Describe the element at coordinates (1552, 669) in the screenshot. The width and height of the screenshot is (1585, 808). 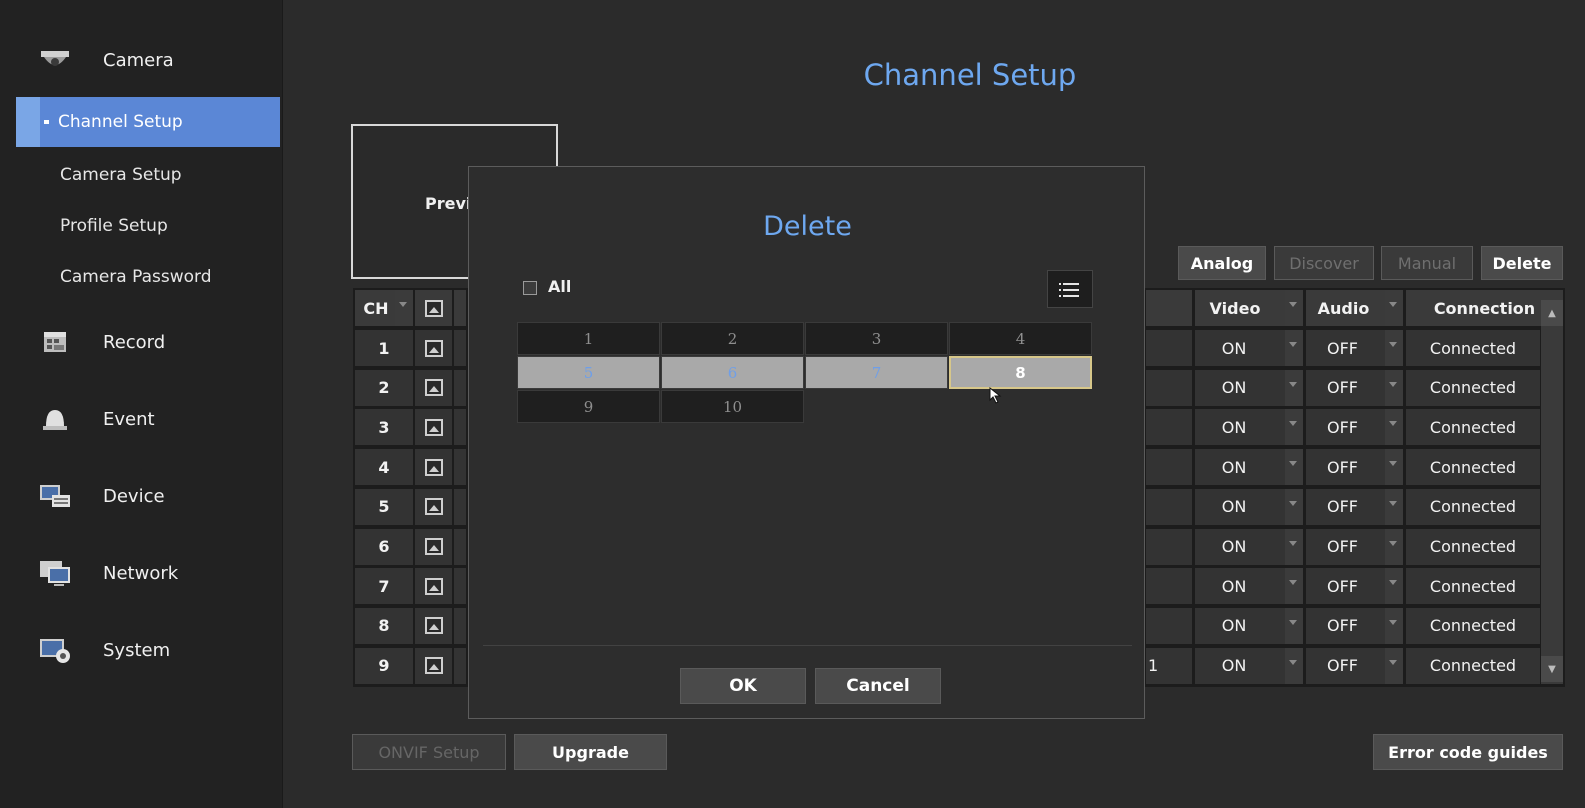
I see `scroll-down-icon: ▼` at that location.